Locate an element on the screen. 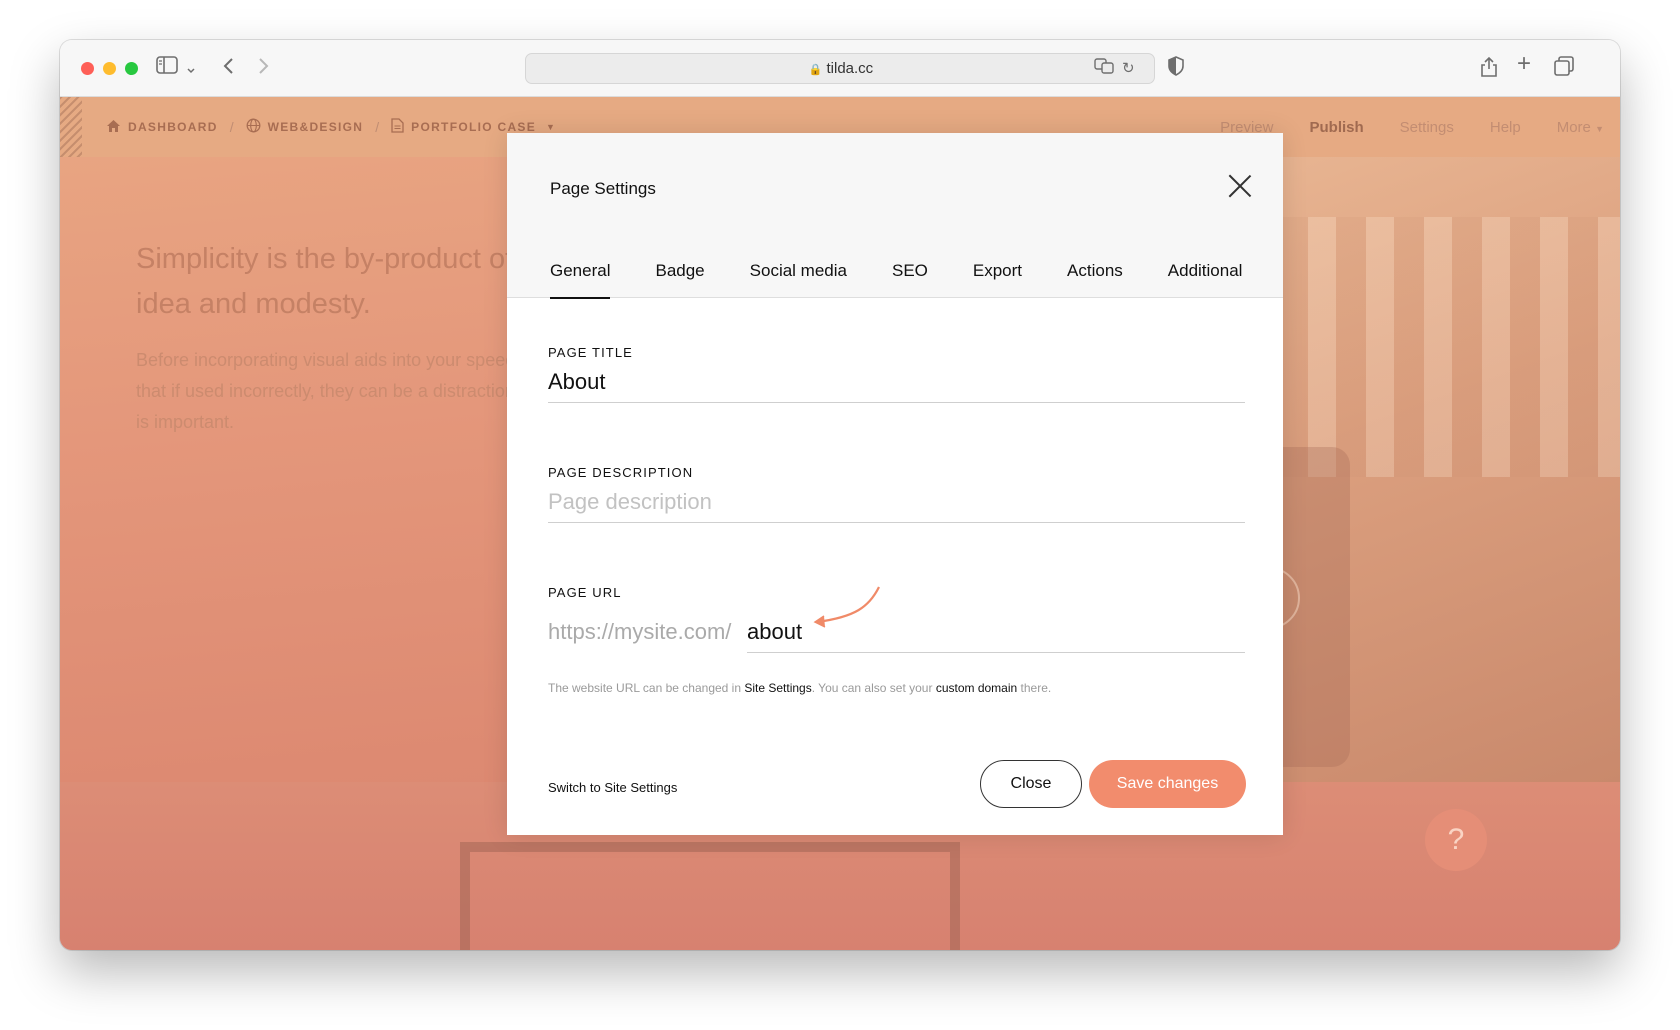 Image resolution: width=1680 pixels, height=1030 pixels. share-icon is located at coordinates (1489, 70).